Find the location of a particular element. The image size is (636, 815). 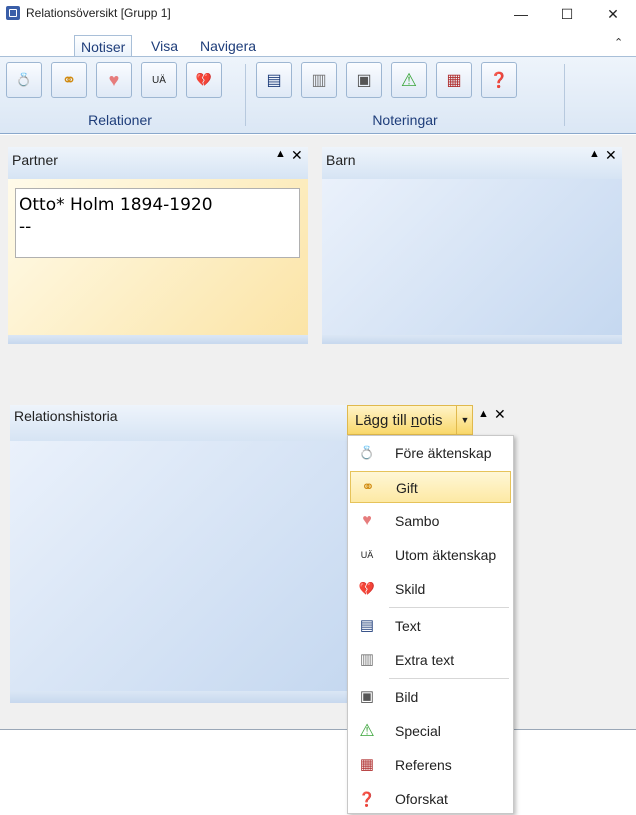

ribbon-divorced-button: 💔 is located at coordinates (204, 80).